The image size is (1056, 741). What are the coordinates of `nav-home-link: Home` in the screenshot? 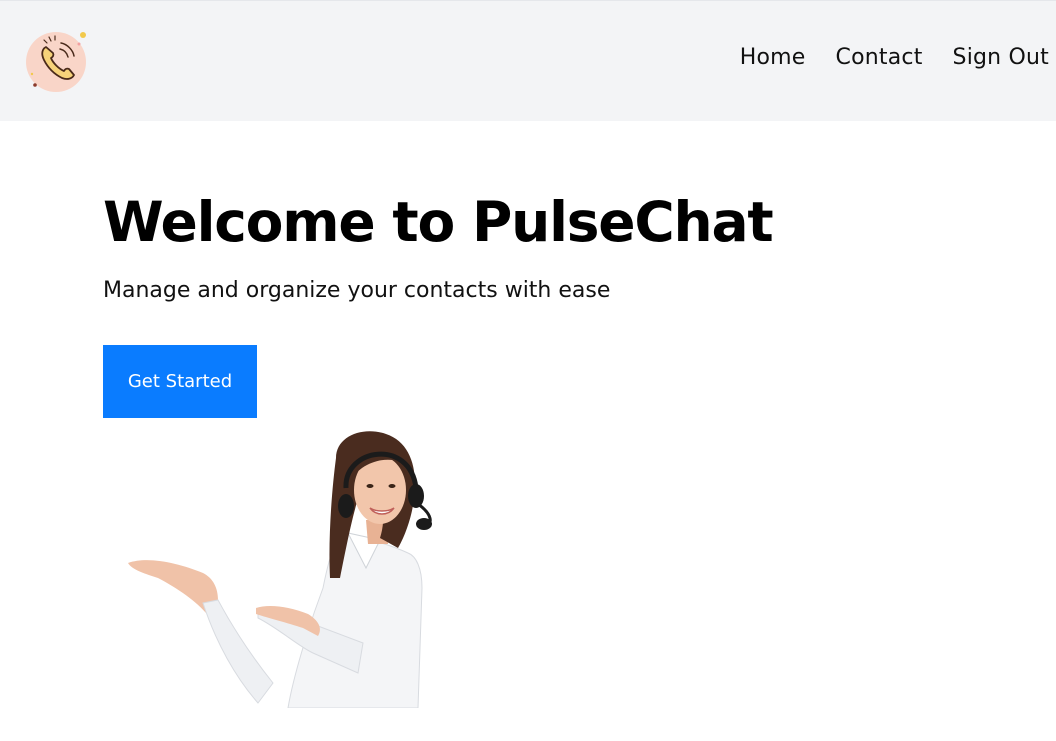 It's located at (773, 57).